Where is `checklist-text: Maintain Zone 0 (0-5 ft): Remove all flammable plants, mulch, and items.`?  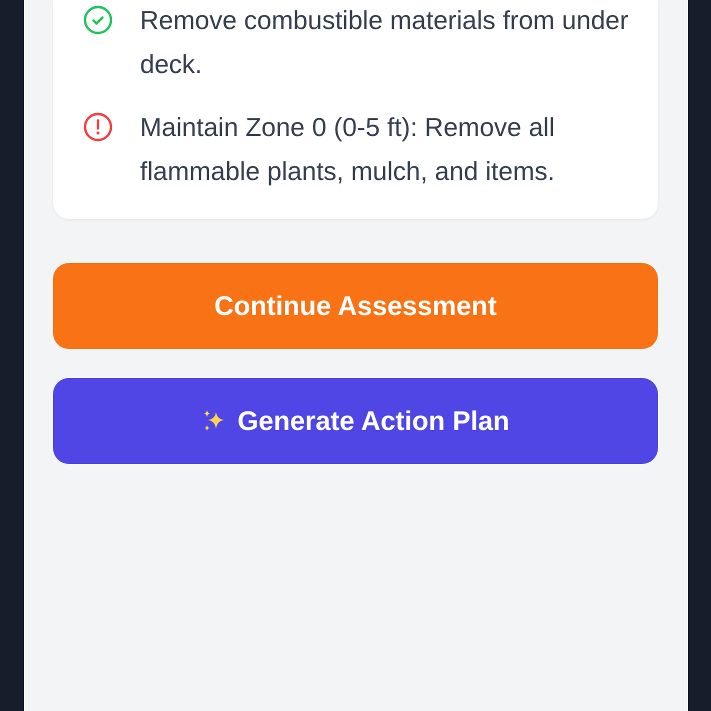 checklist-text: Maintain Zone 0 (0-5 ft): Remove all flammable plants, mulch, and items. is located at coordinates (348, 149).